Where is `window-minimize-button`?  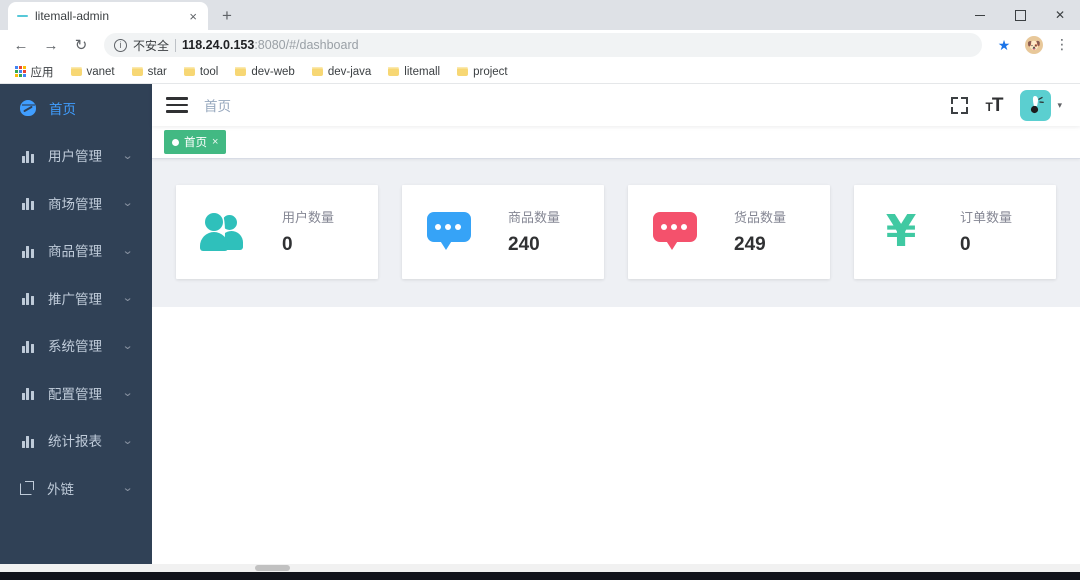
window-minimize-button is located at coordinates (980, 15).